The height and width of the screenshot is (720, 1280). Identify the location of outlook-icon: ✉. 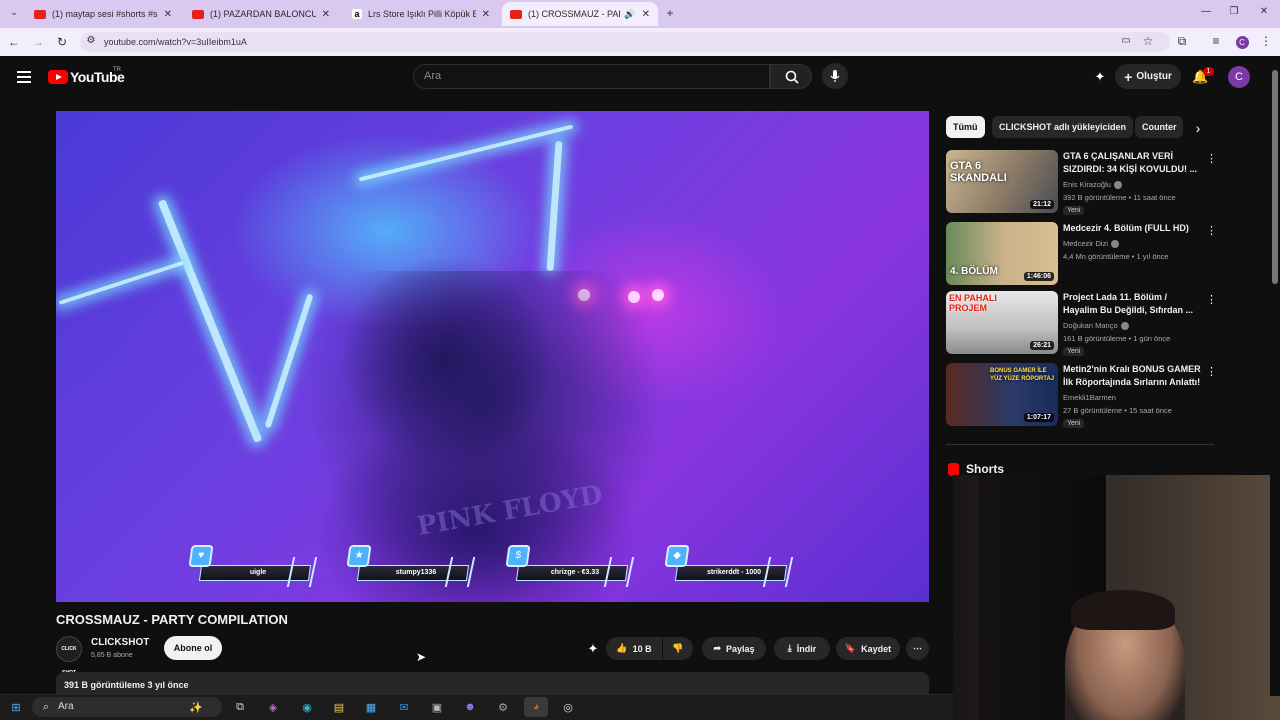
(404, 707).